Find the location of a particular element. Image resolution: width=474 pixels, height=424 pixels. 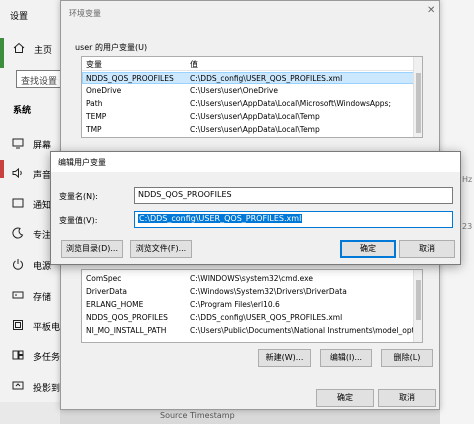

nav-item-label: 专注 is located at coordinates (42, 236).